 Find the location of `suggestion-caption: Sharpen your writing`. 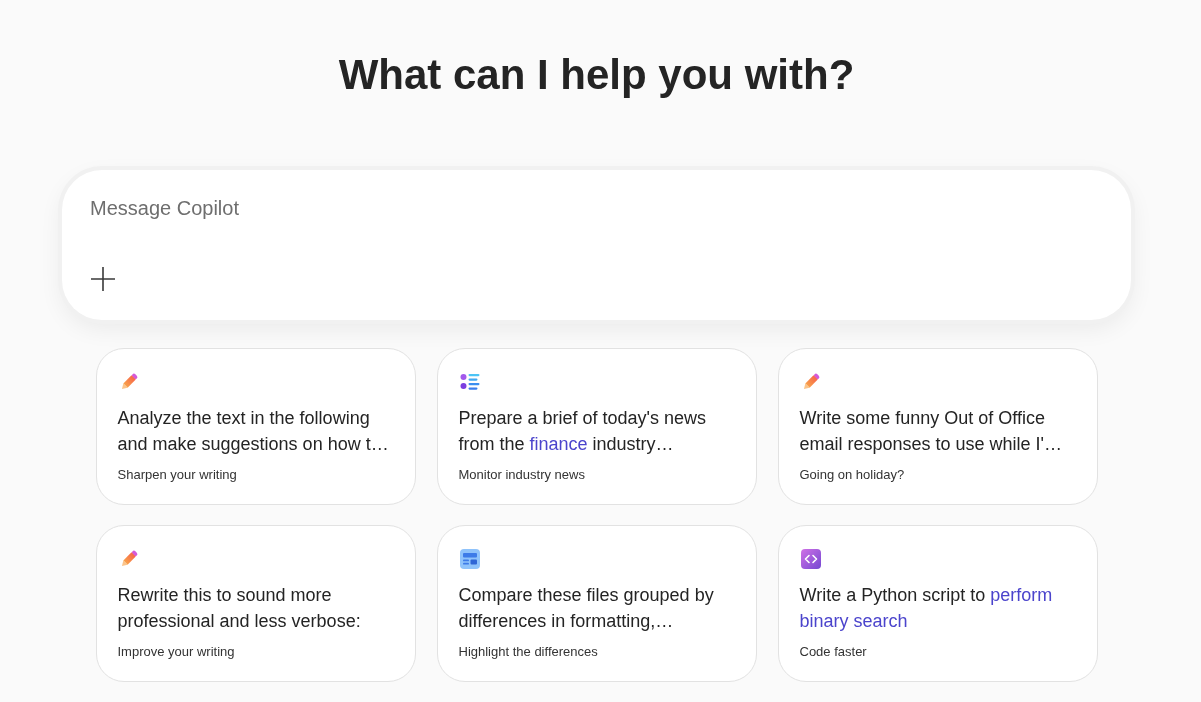

suggestion-caption: Sharpen your writing is located at coordinates (177, 475).